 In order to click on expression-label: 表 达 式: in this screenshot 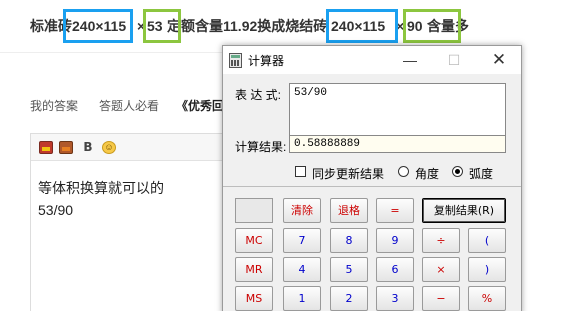, I will do `click(258, 95)`.